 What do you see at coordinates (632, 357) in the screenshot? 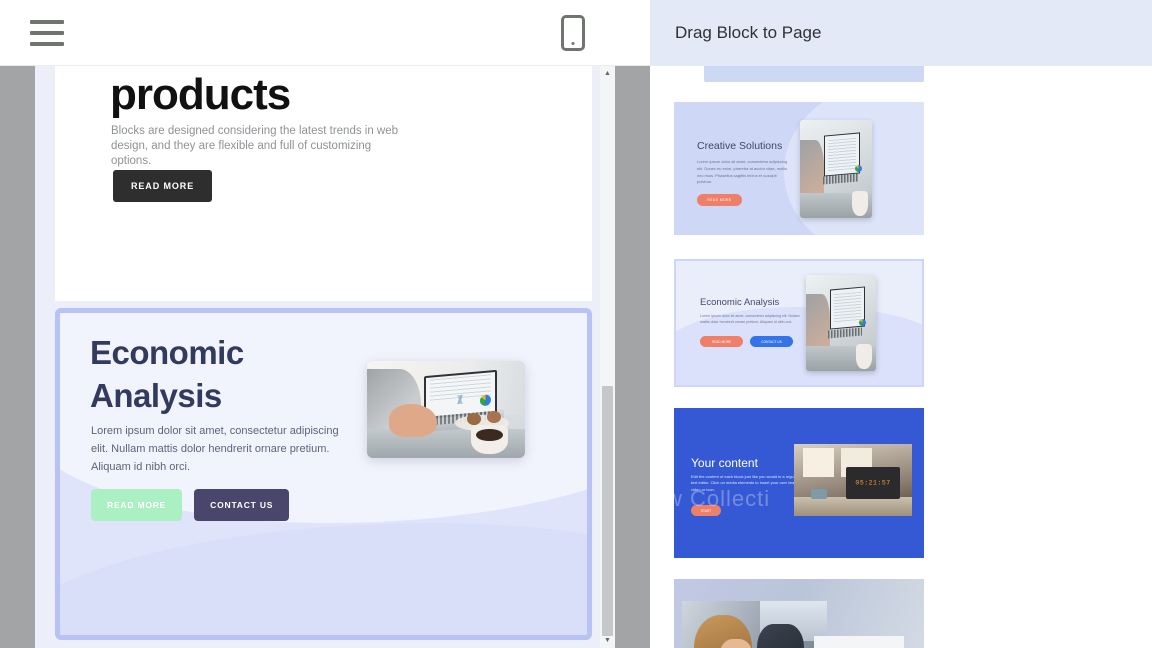
I see `canvas-gutter-right` at bounding box center [632, 357].